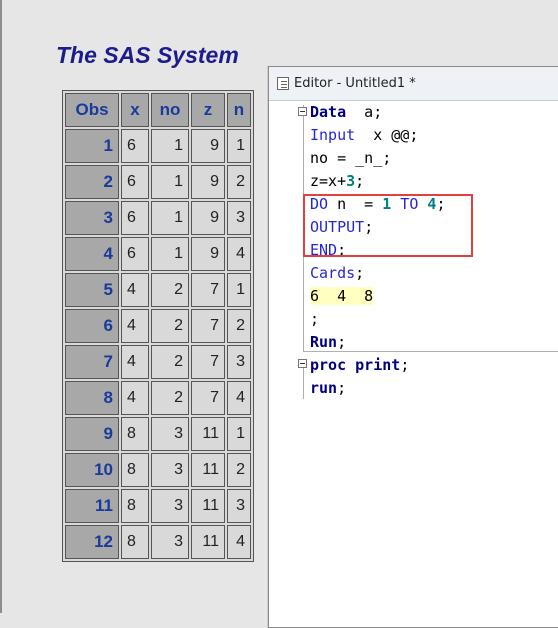 This screenshot has height=628, width=558. I want to click on editor-titlebar: Editor - Untitled1 *, so click(413, 84).